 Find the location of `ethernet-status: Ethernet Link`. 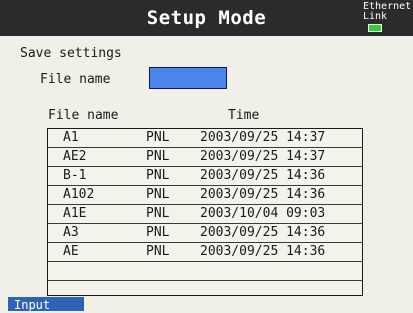

ethernet-status: Ethernet Link is located at coordinates (387, 12).